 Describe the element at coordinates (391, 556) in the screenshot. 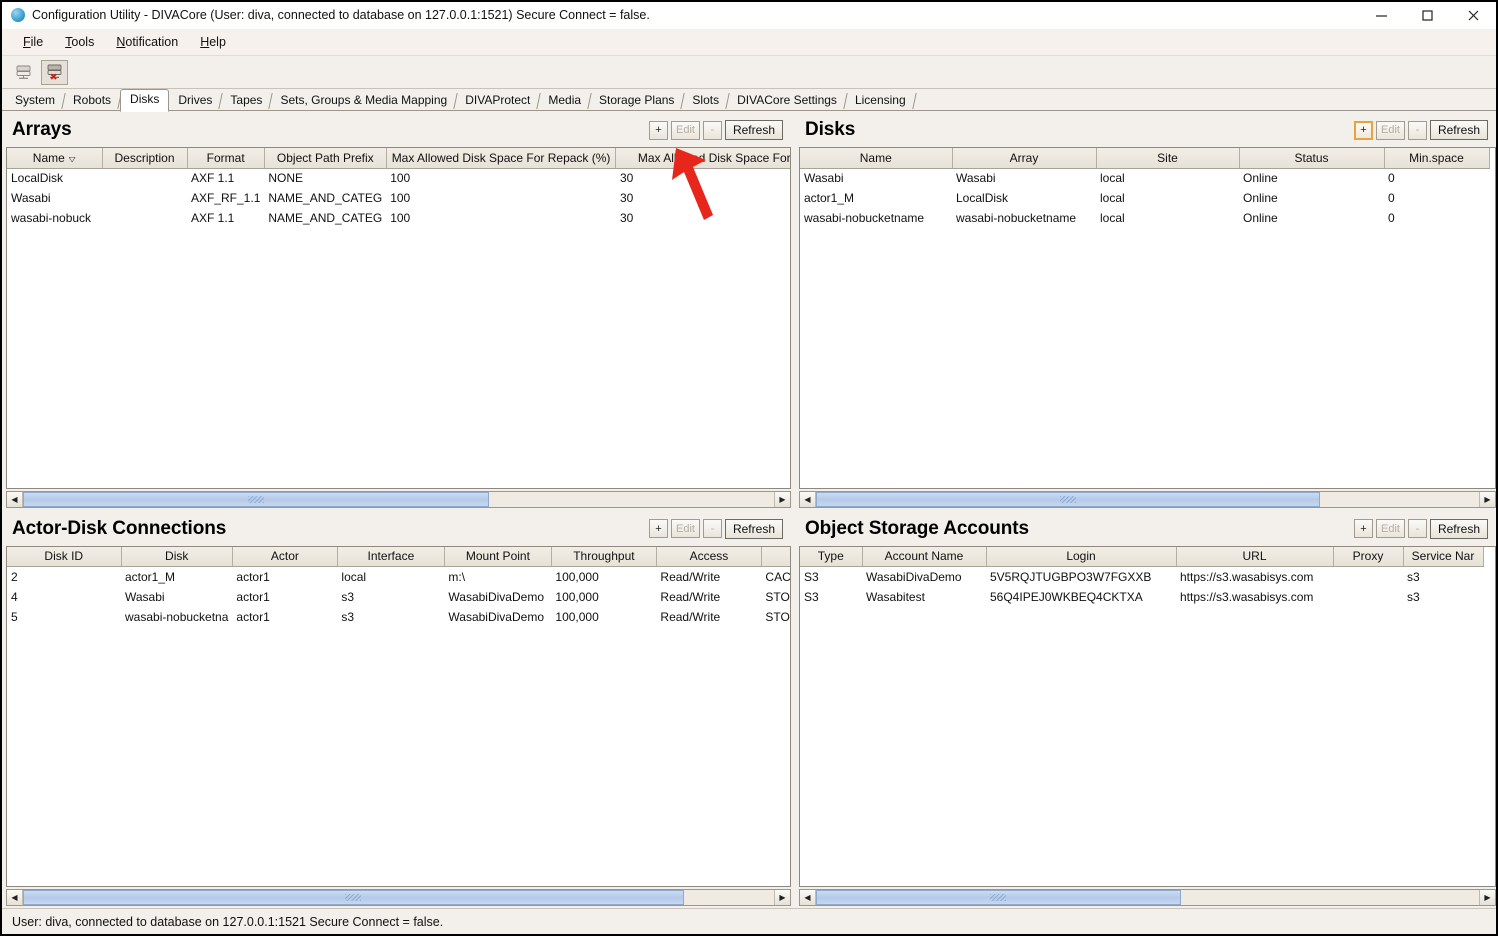

I see `adc-col-interface: Interface` at that location.